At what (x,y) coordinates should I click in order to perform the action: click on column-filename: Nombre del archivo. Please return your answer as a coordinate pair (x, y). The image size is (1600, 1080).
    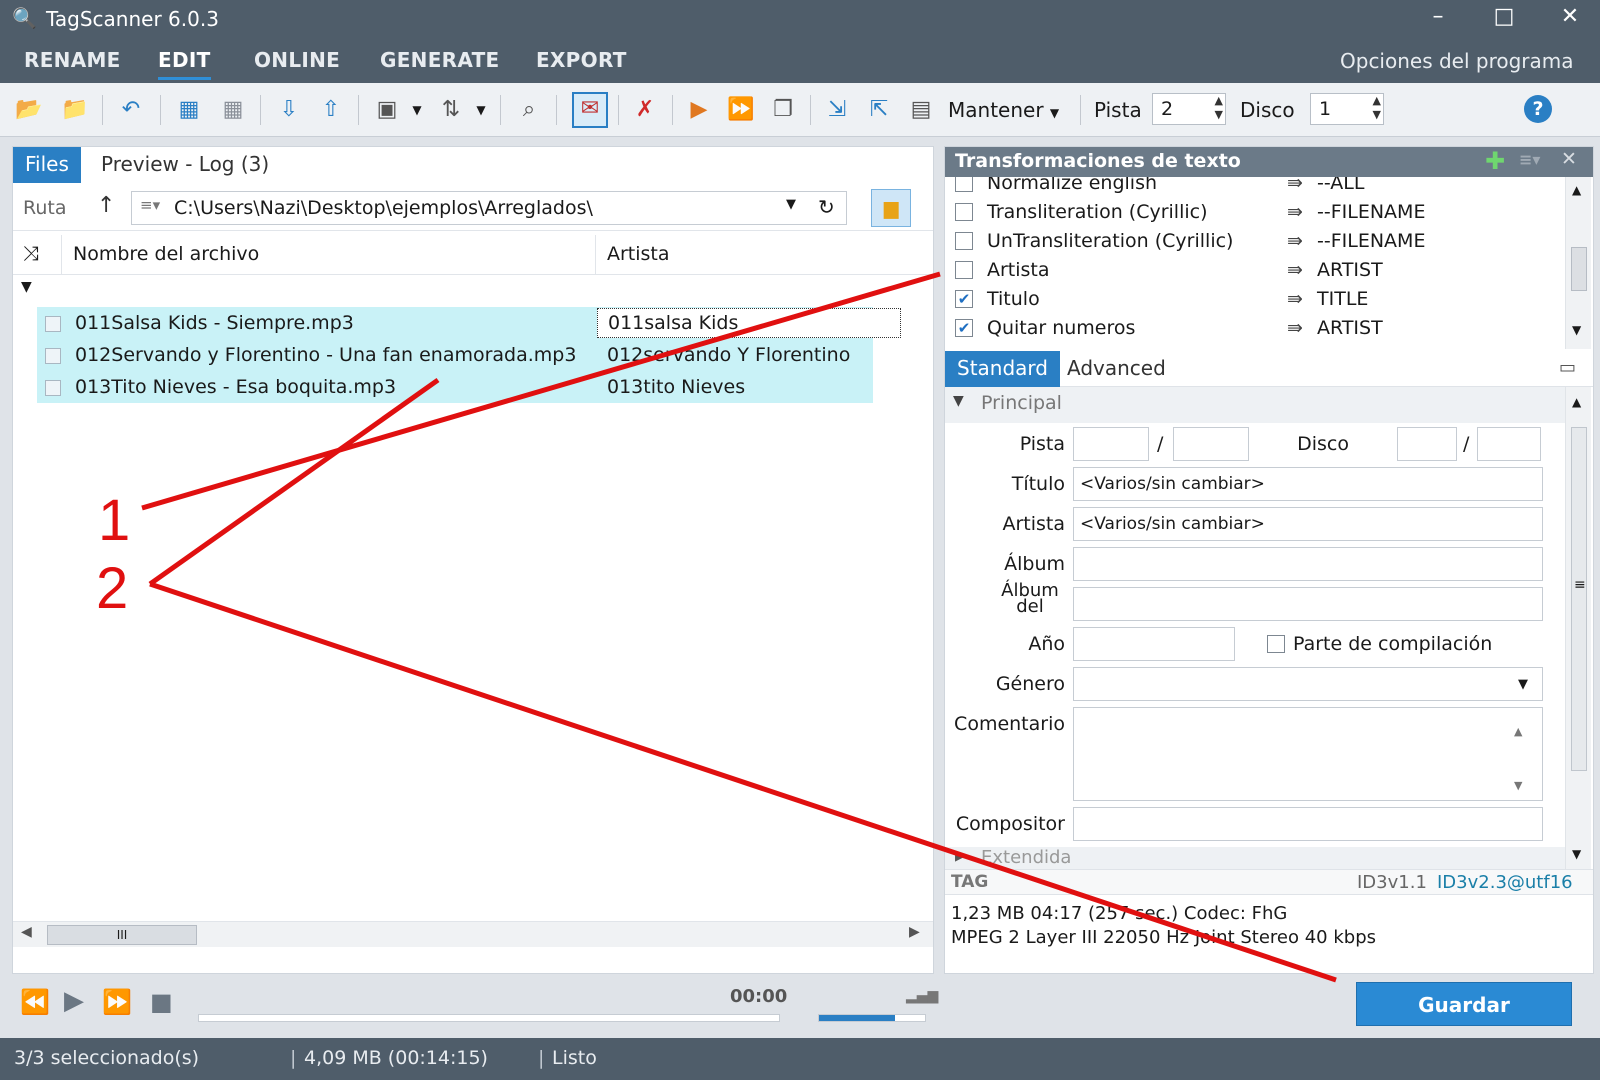
    Looking at the image, I should click on (166, 254).